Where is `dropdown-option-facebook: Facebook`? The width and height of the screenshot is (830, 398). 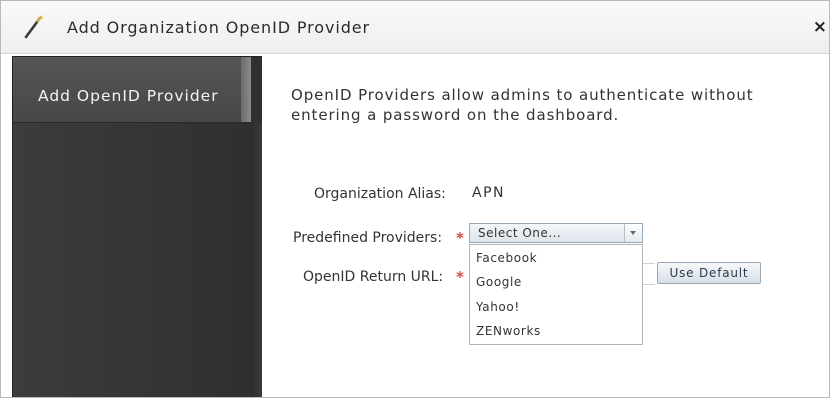
dropdown-option-facebook: Facebook is located at coordinates (506, 258).